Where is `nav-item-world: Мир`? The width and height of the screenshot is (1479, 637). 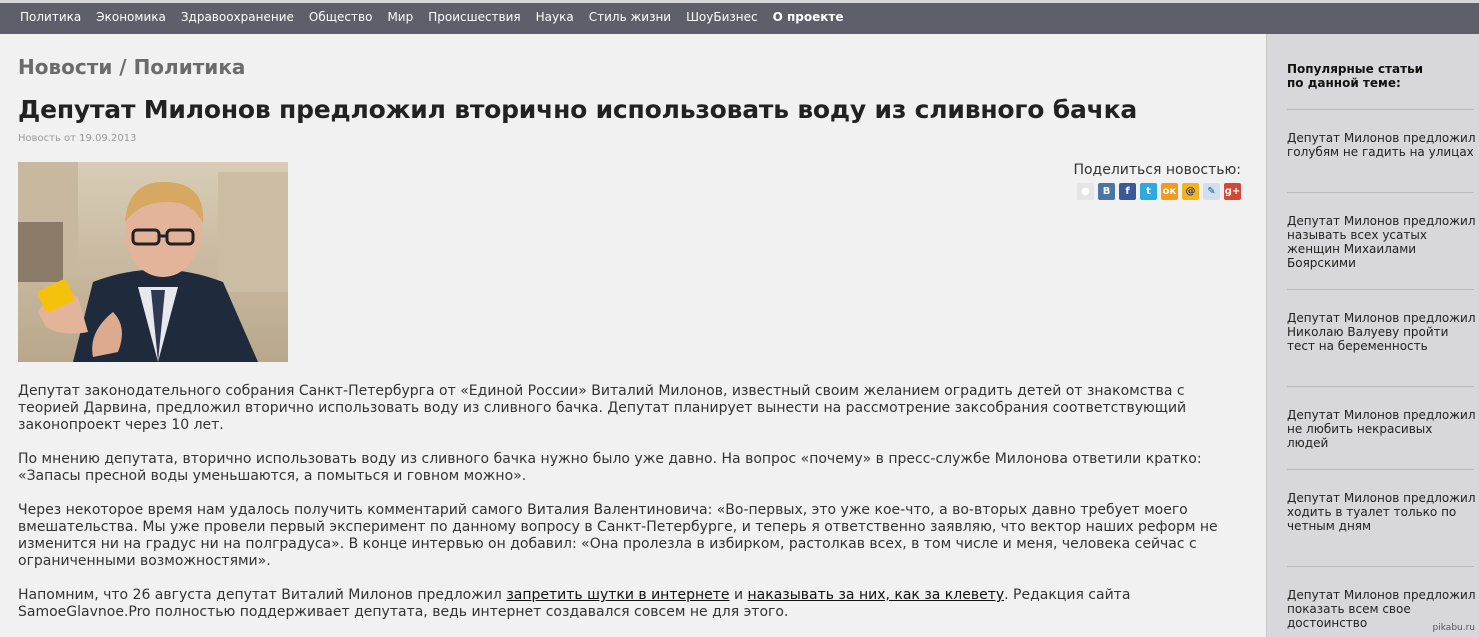 nav-item-world: Мир is located at coordinates (400, 17).